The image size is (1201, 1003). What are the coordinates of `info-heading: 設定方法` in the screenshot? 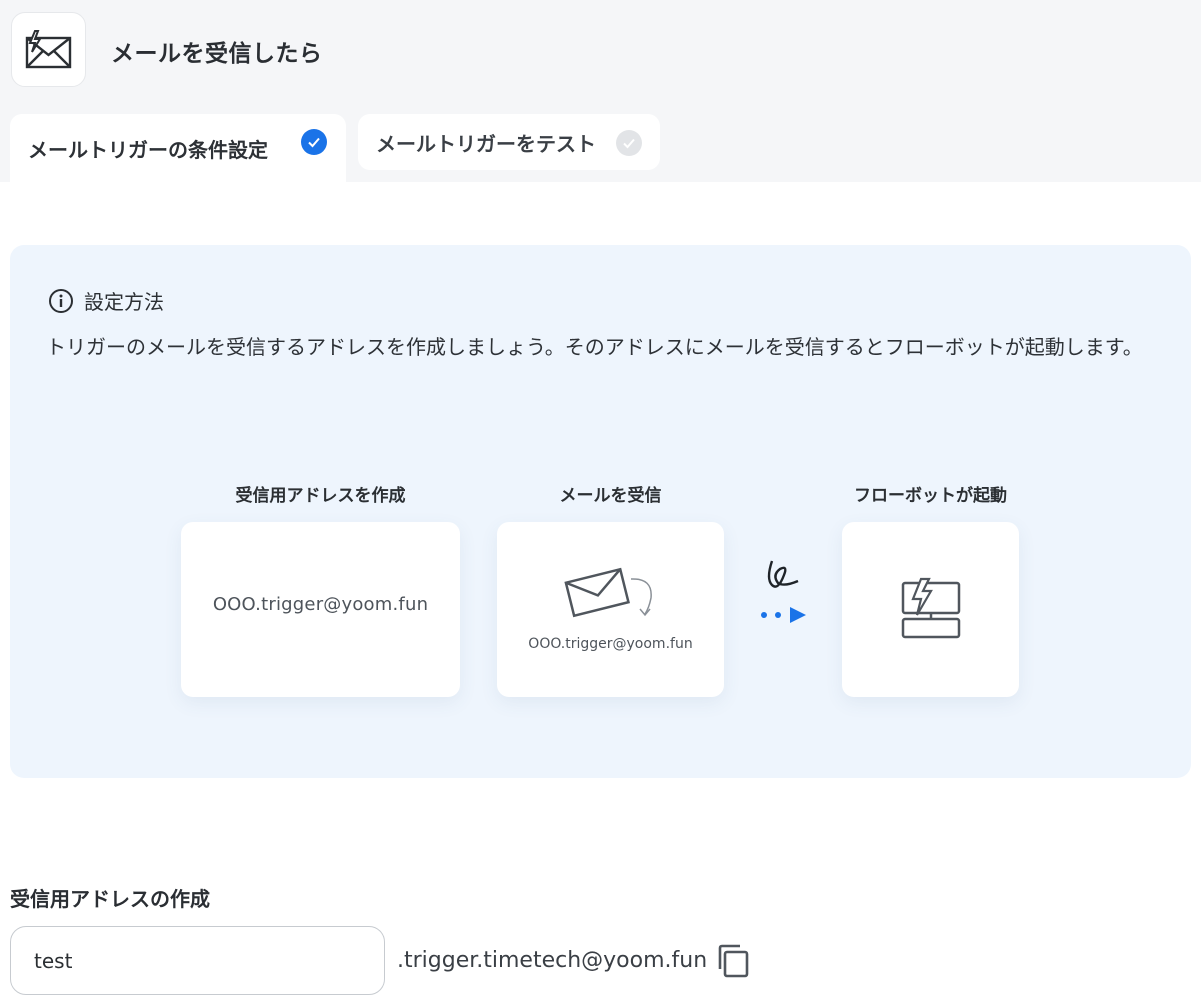 It's located at (106, 300).